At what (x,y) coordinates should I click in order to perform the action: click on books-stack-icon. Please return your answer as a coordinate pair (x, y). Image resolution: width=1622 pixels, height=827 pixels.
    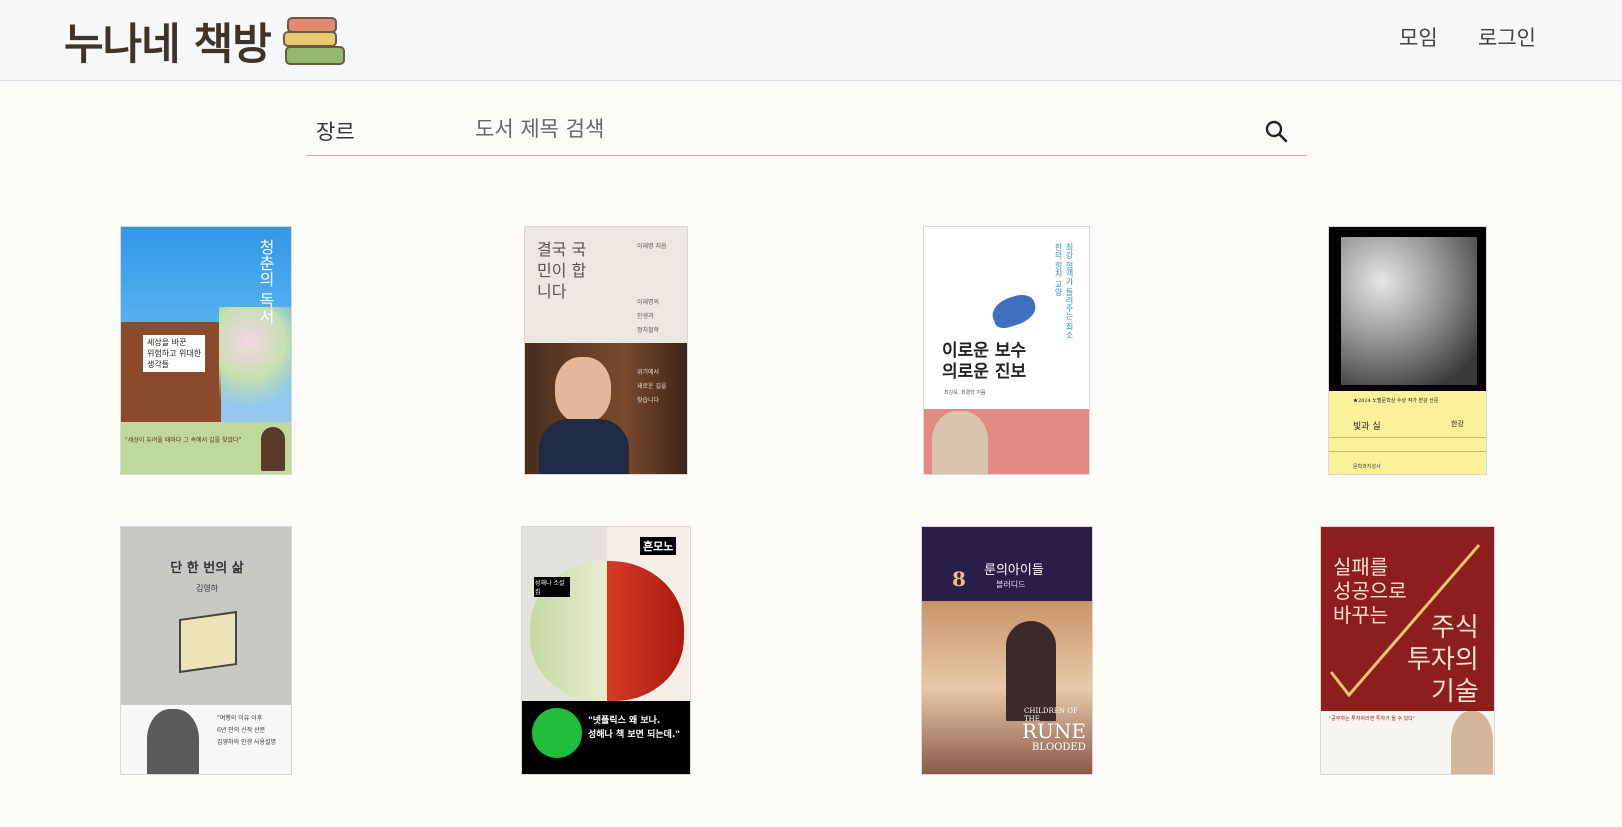
    Looking at the image, I should click on (313, 41).